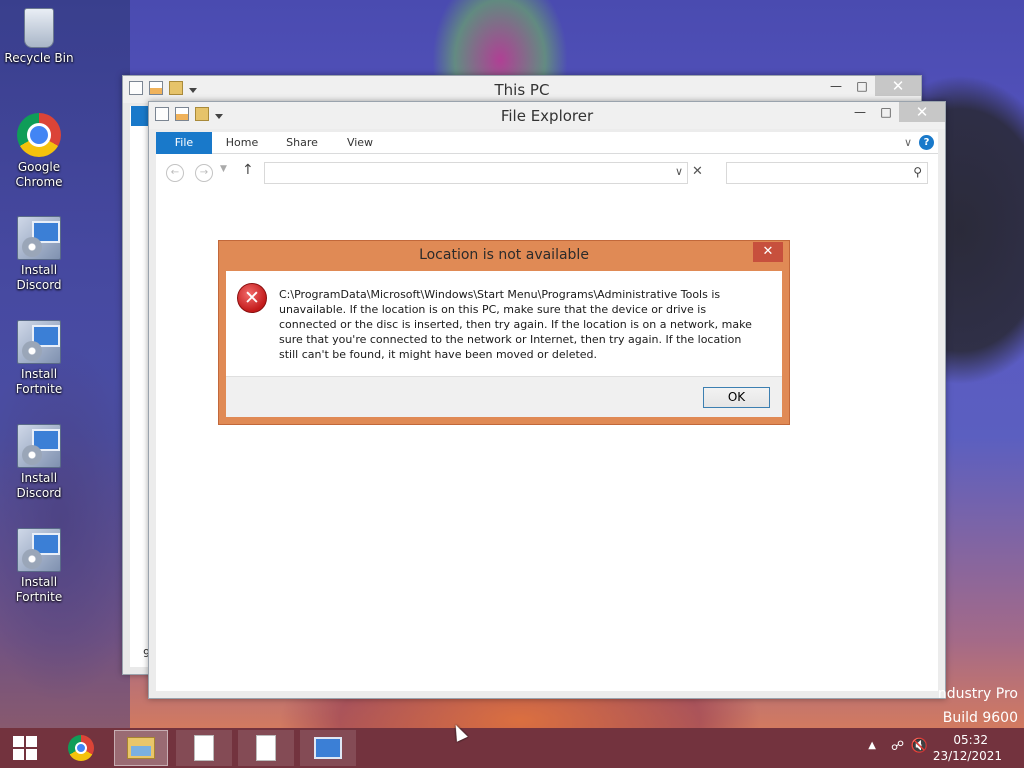  I want to click on network-icon: ☍, so click(897, 746).